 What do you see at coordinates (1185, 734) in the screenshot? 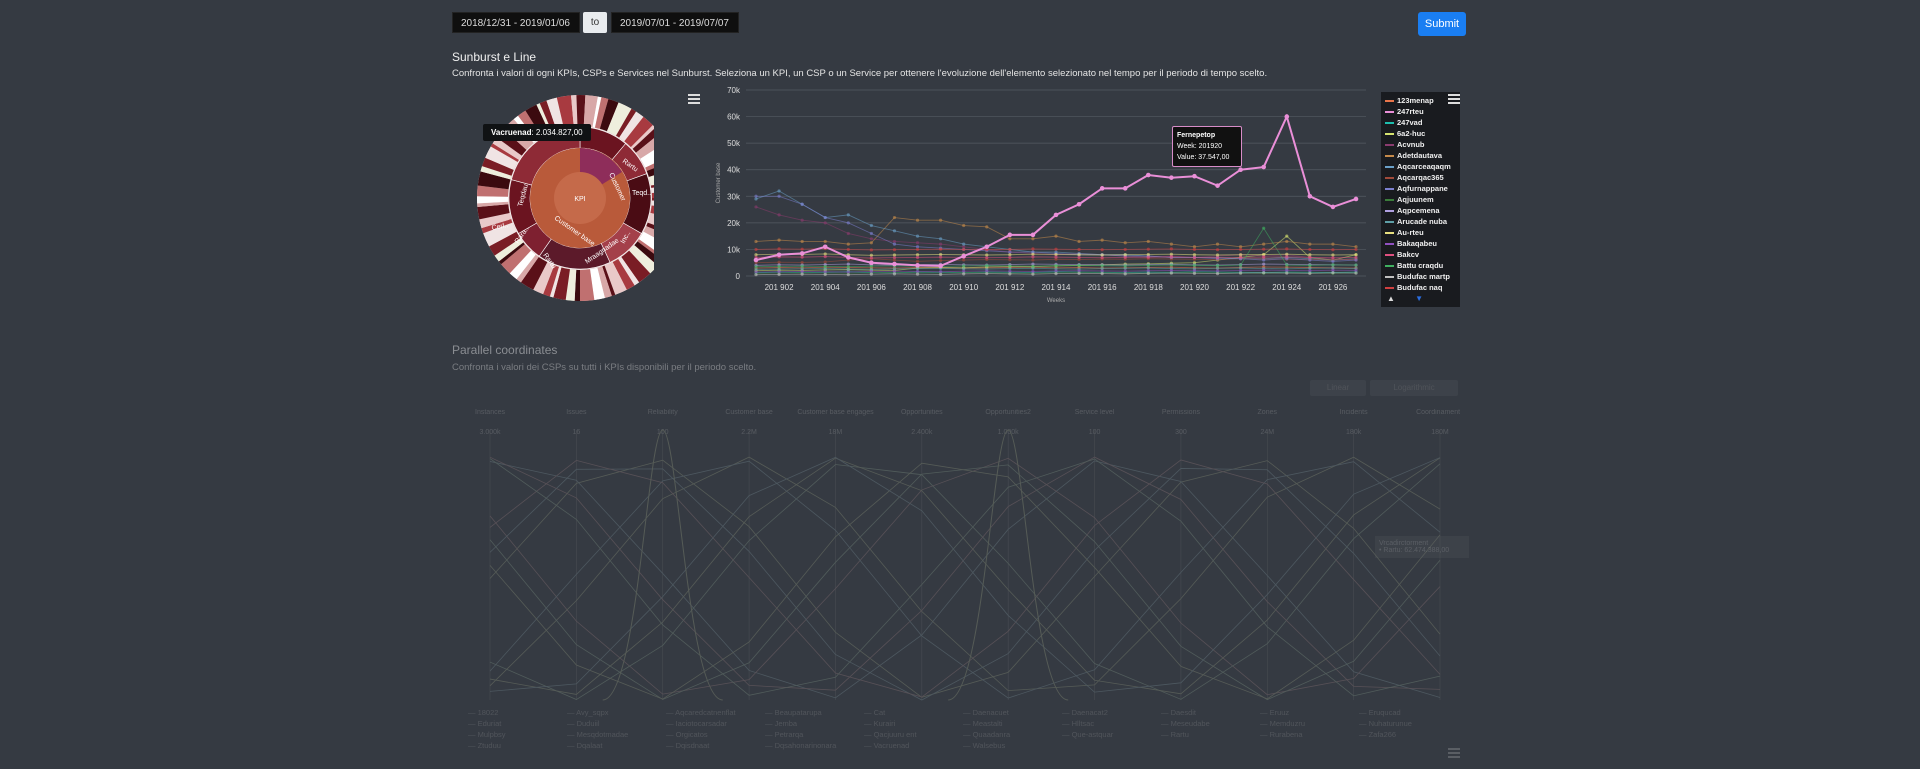
I see `parallel-legend-item: — Rartu` at bounding box center [1185, 734].